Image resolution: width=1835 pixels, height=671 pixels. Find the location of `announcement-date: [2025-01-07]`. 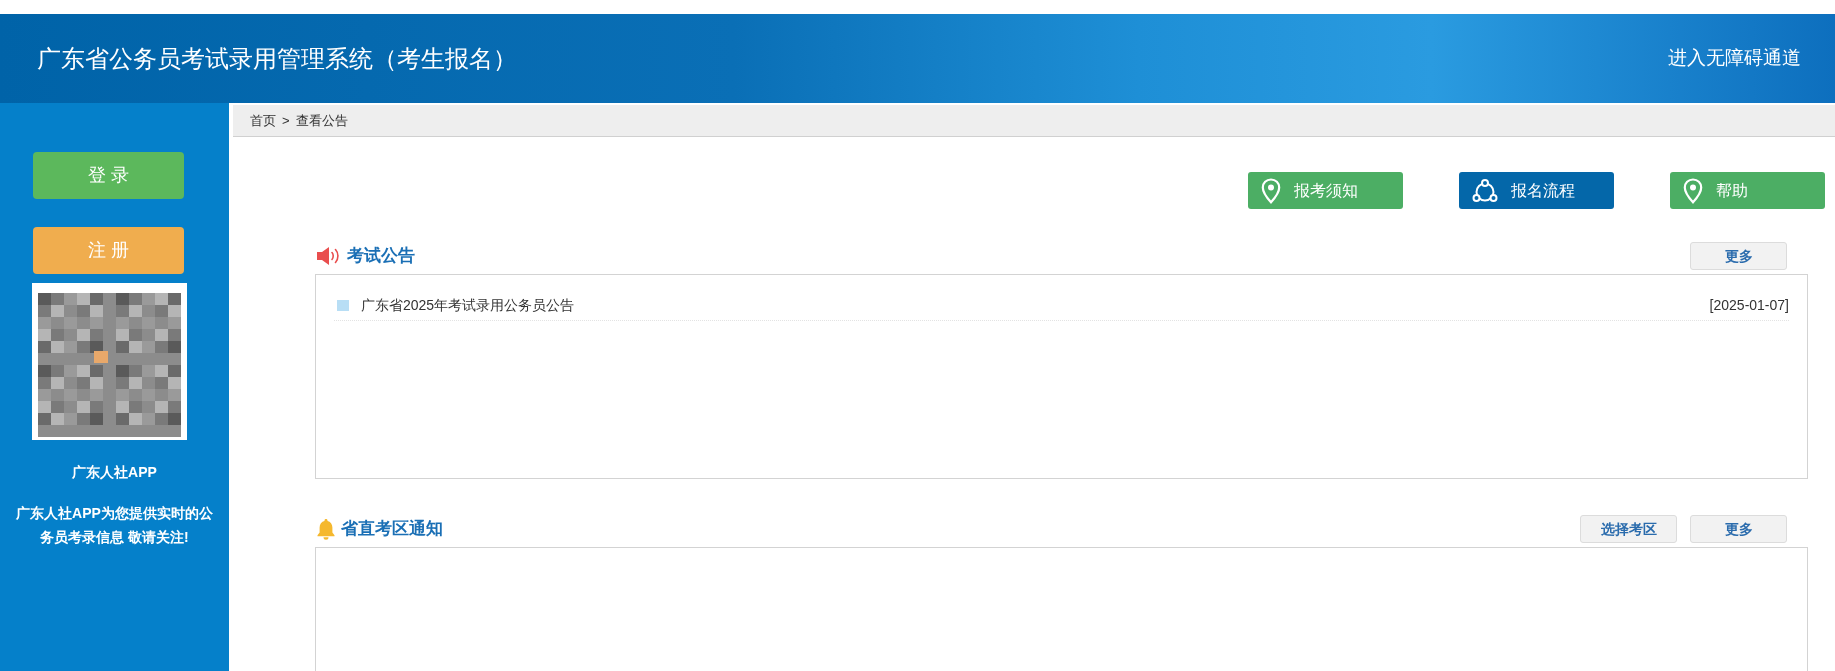

announcement-date: [2025-01-07] is located at coordinates (1749, 305).